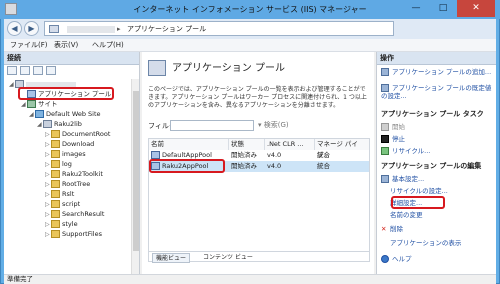 The width and height of the screenshot is (500, 284). Describe the element at coordinates (385, 259) in the screenshot. I see `help-icon` at that location.